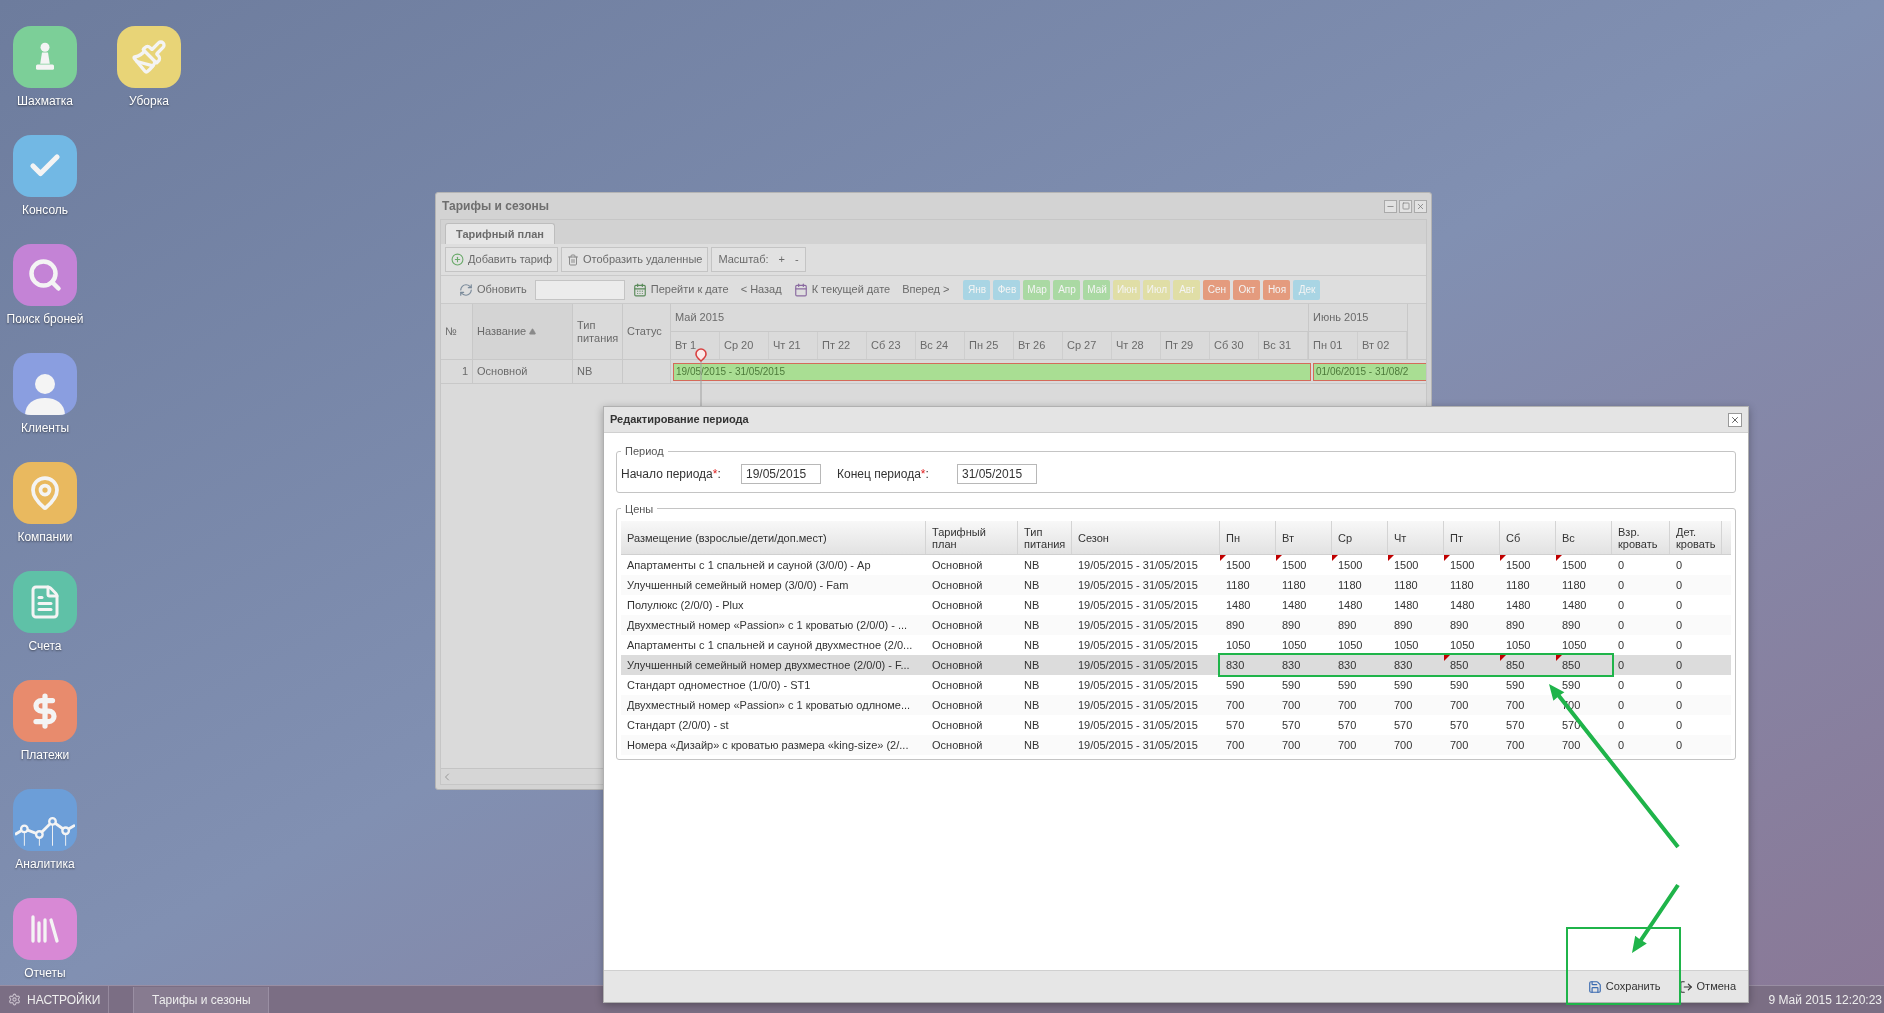 This screenshot has height=1013, width=1884. Describe the element at coordinates (761, 289) in the screenshot. I see `nav-button: < Назад` at that location.